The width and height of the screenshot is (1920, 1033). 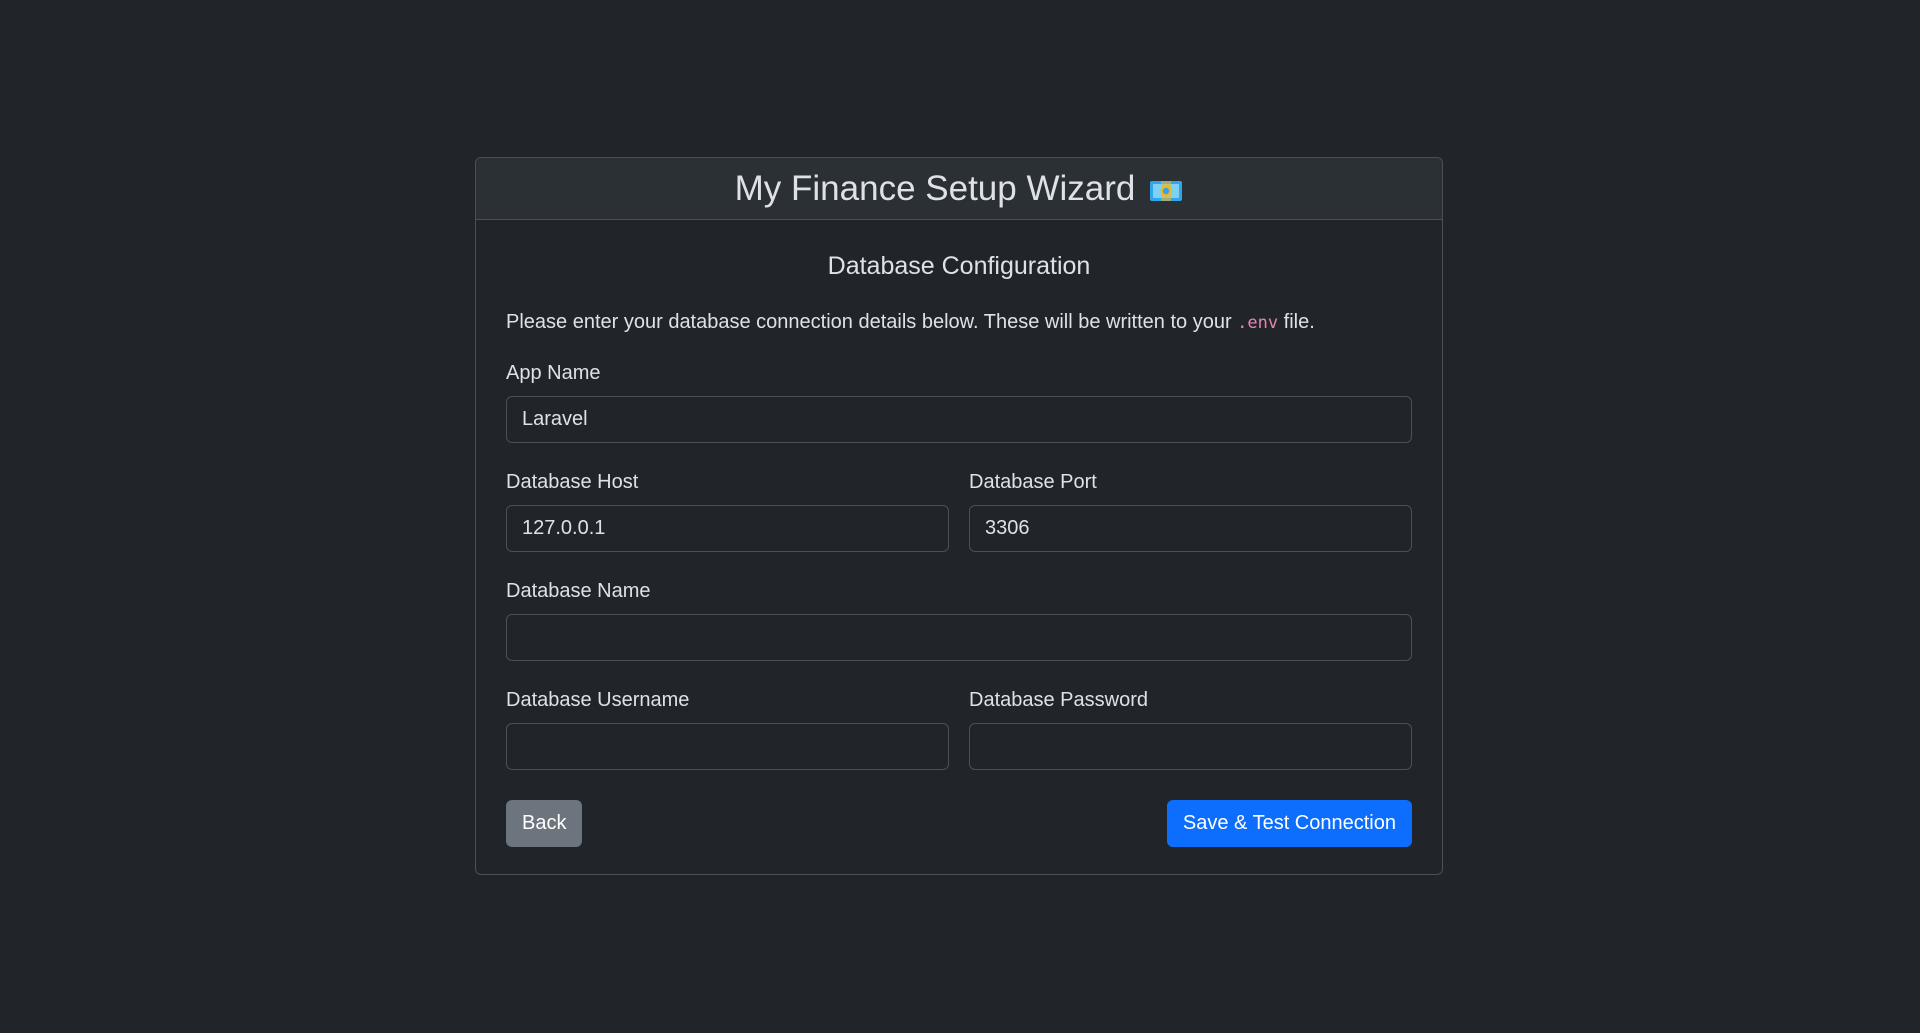 I want to click on form-actions: Back Save & Test Connection, so click(x=959, y=823).